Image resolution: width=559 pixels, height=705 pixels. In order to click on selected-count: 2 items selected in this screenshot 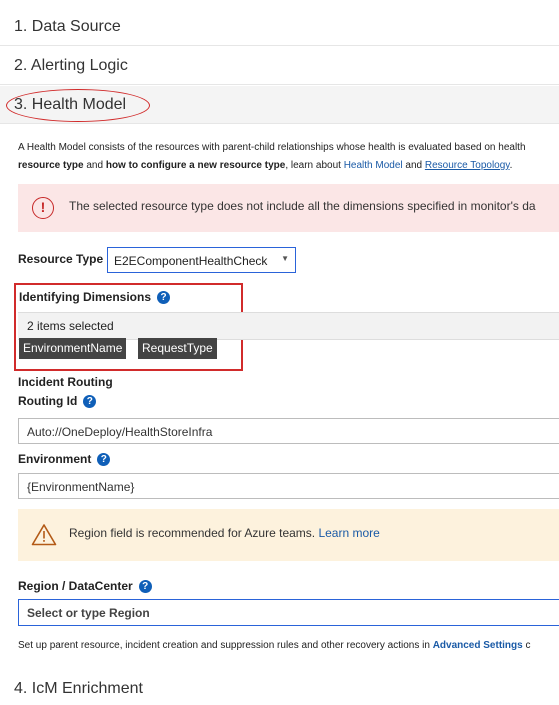, I will do `click(70, 326)`.